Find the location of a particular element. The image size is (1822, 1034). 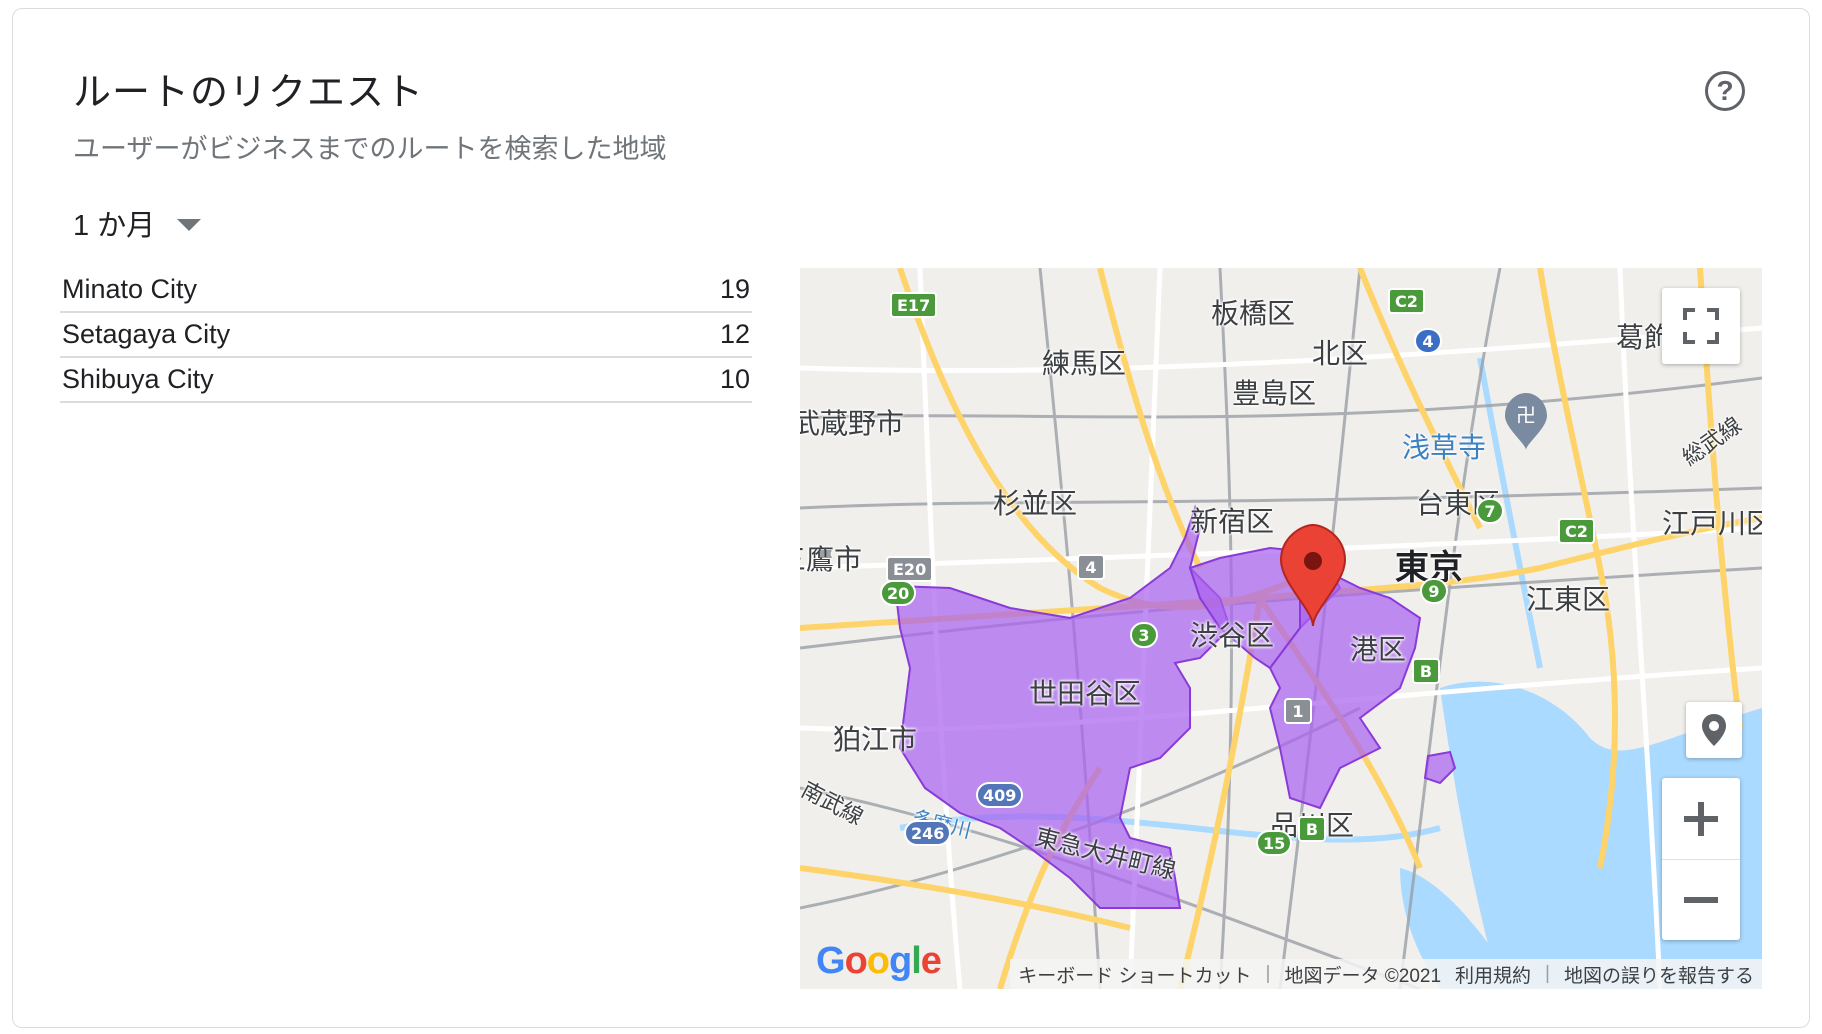

map-label-toshima: 豊島区 is located at coordinates (1274, 393).